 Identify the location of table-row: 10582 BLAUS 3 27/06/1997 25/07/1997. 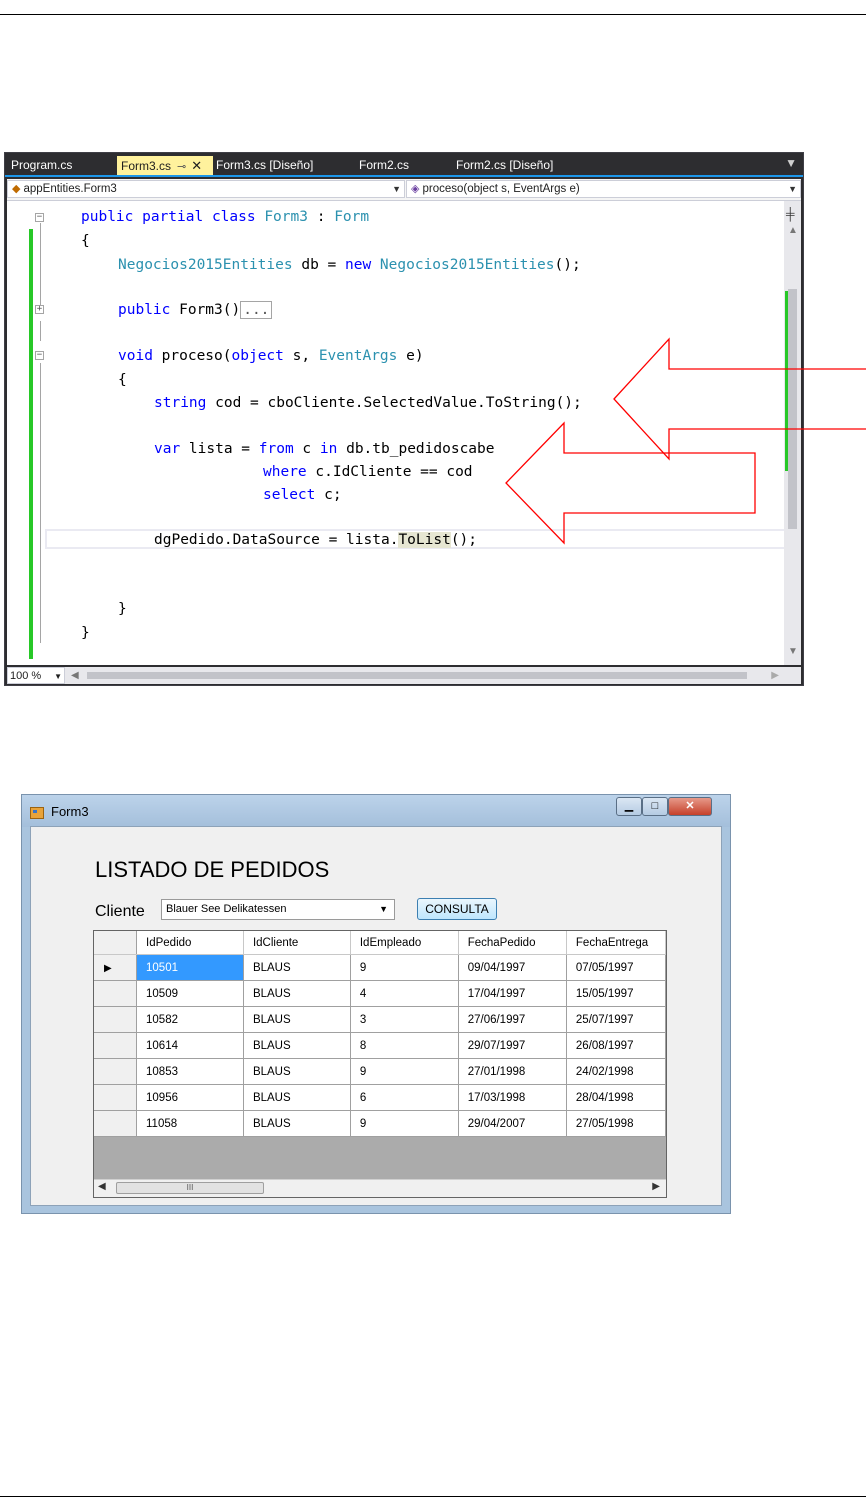
(380, 1019).